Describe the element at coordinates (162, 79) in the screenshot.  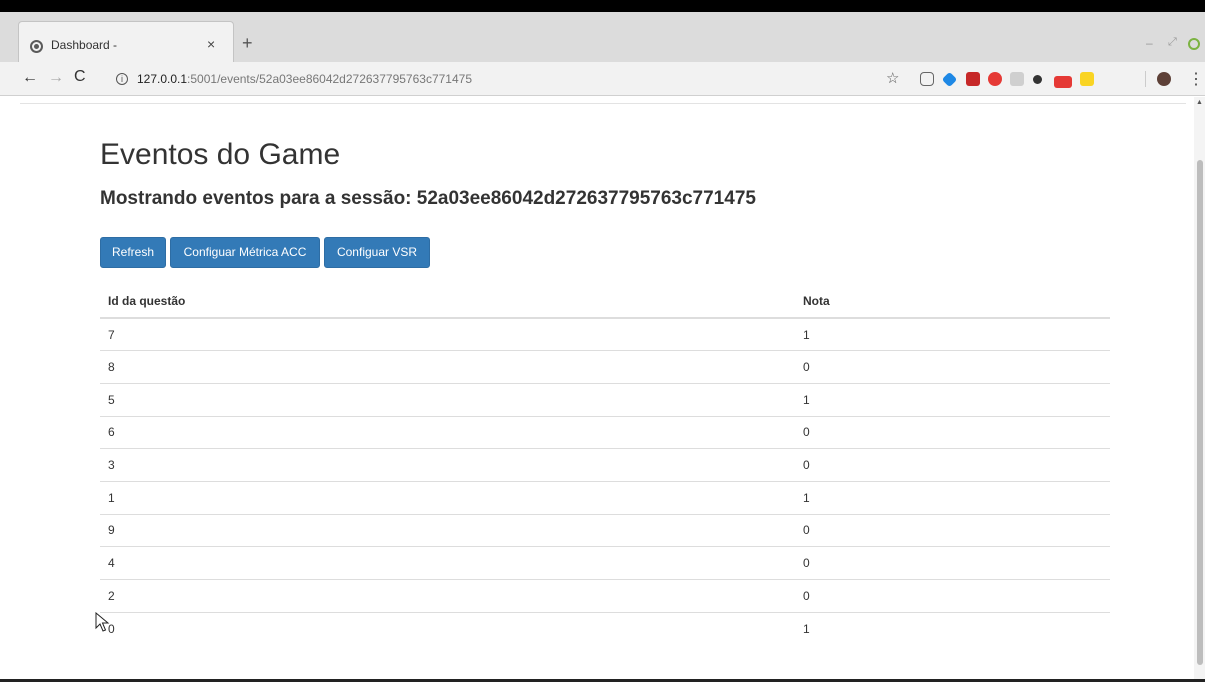
I see `url-host: 127.0.0.1` at that location.